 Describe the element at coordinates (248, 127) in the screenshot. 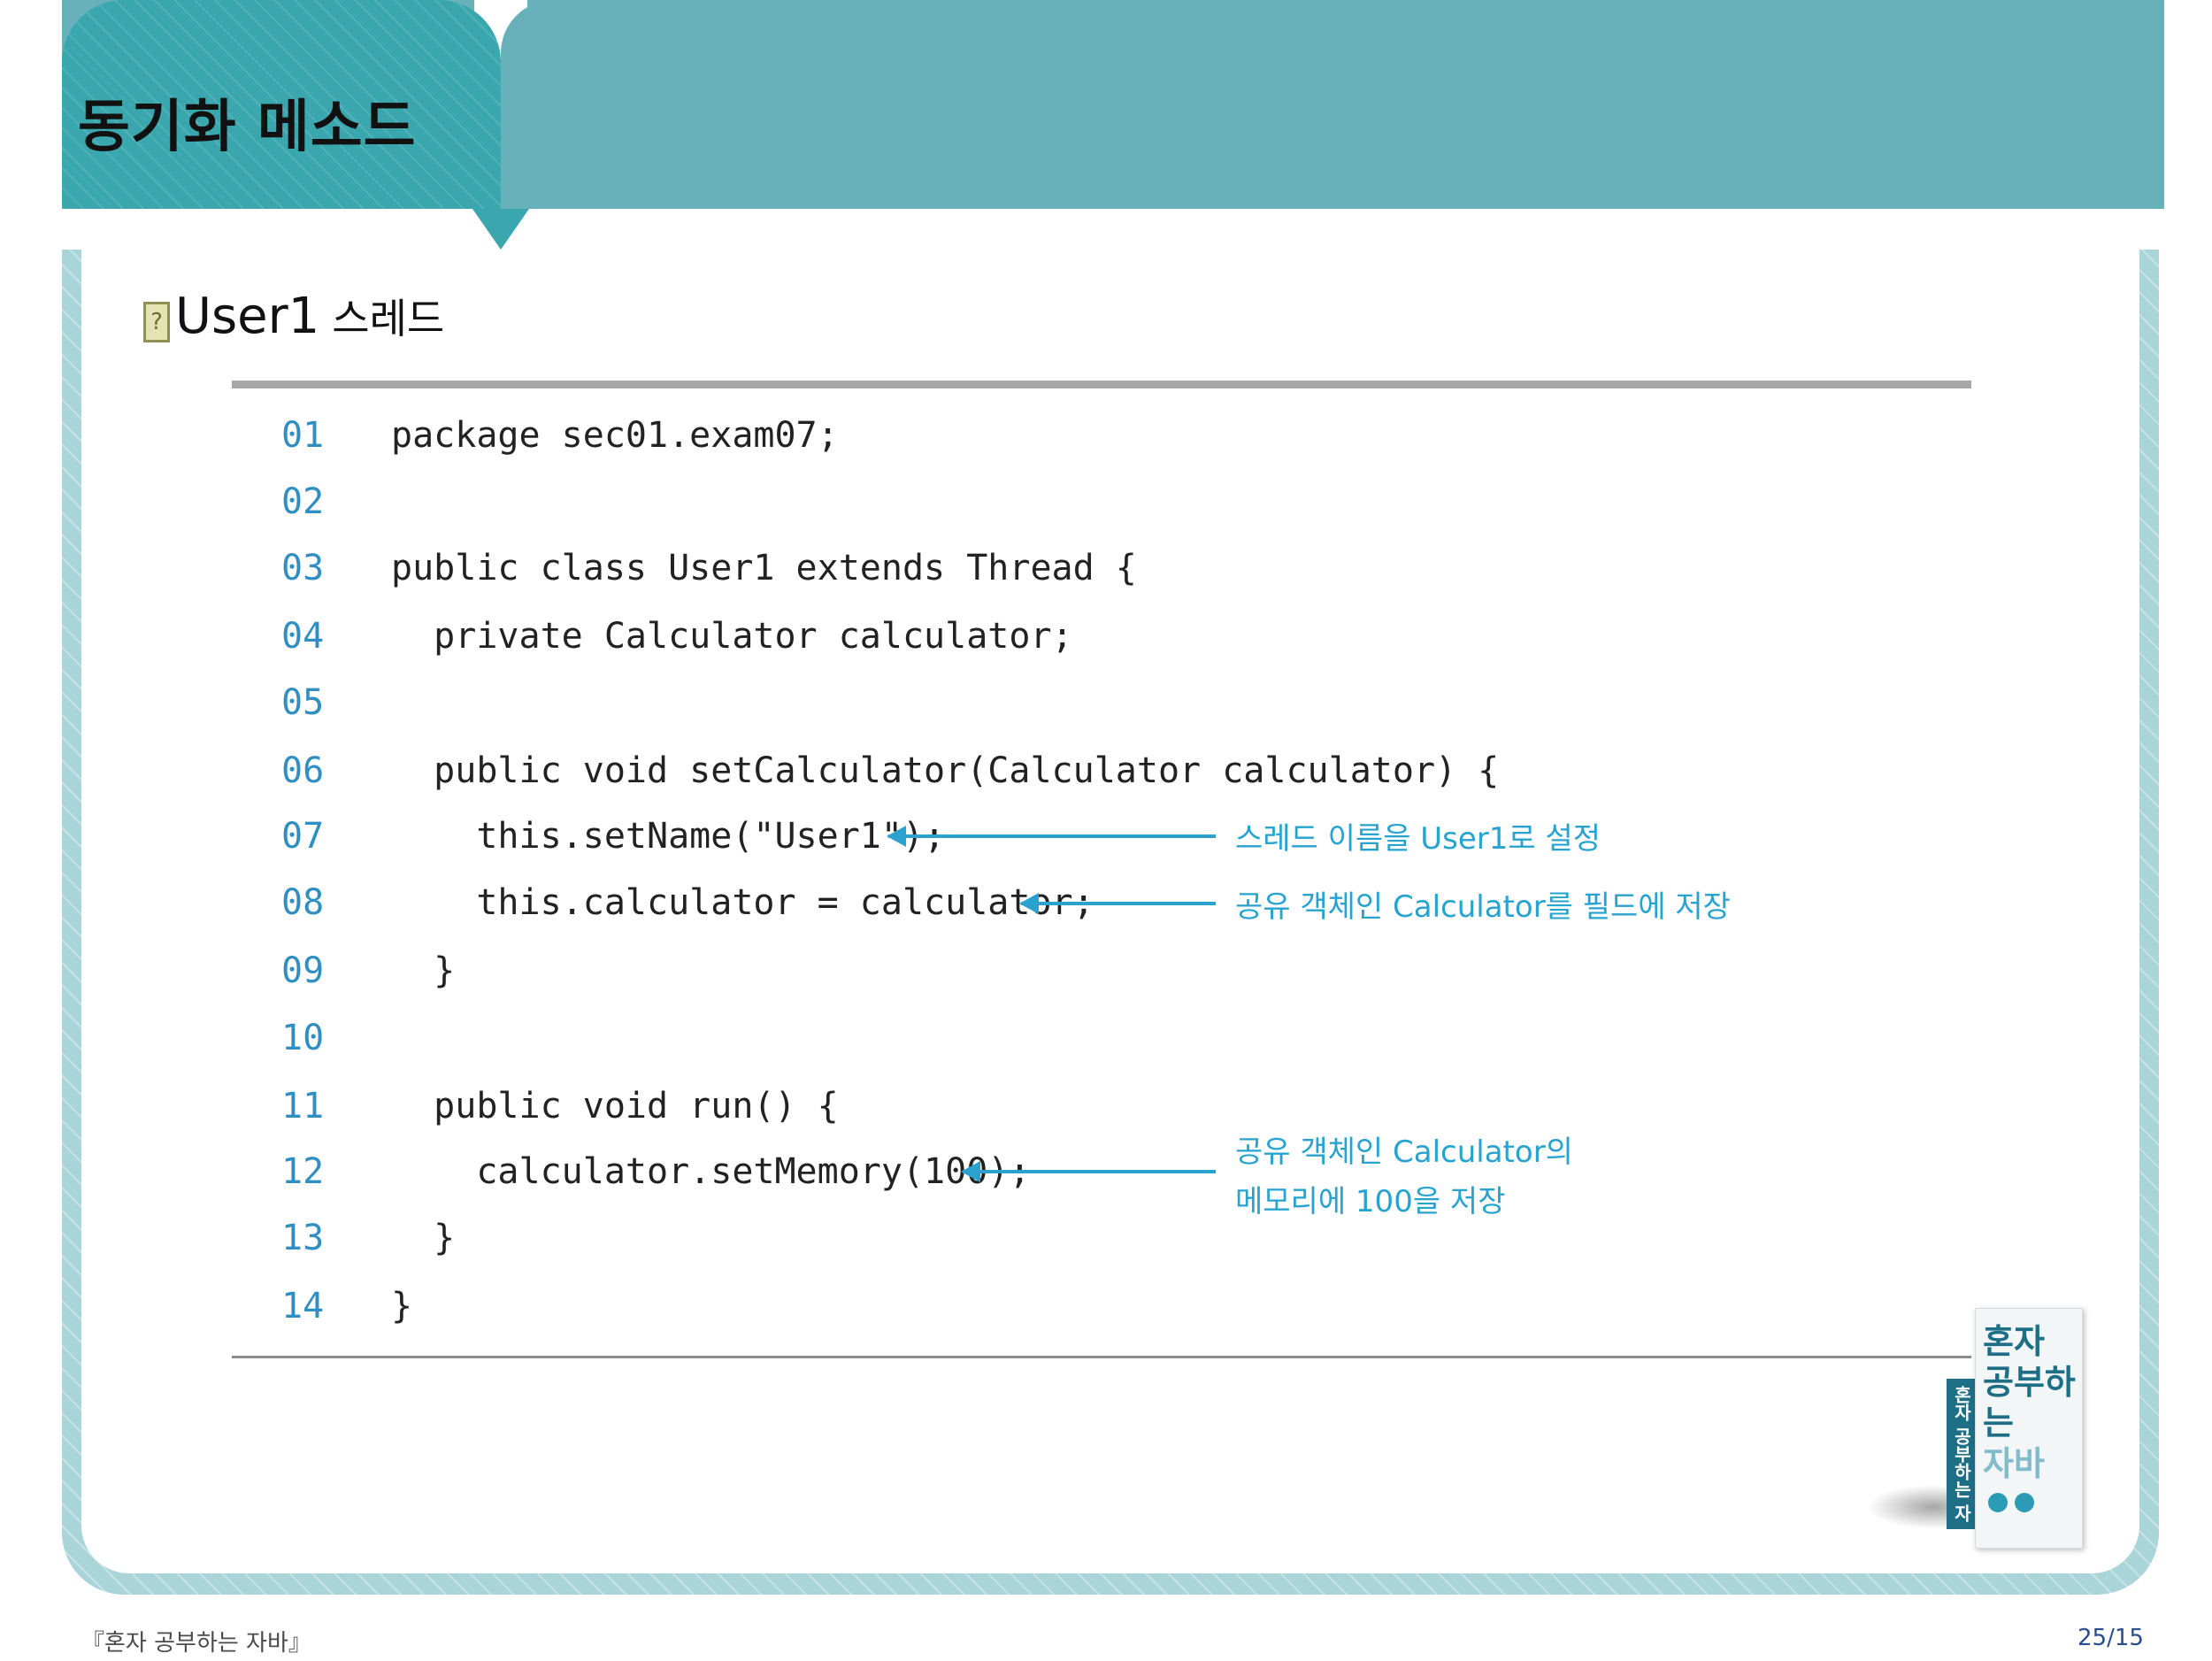

I see `page-title: 동기화 메소드` at that location.